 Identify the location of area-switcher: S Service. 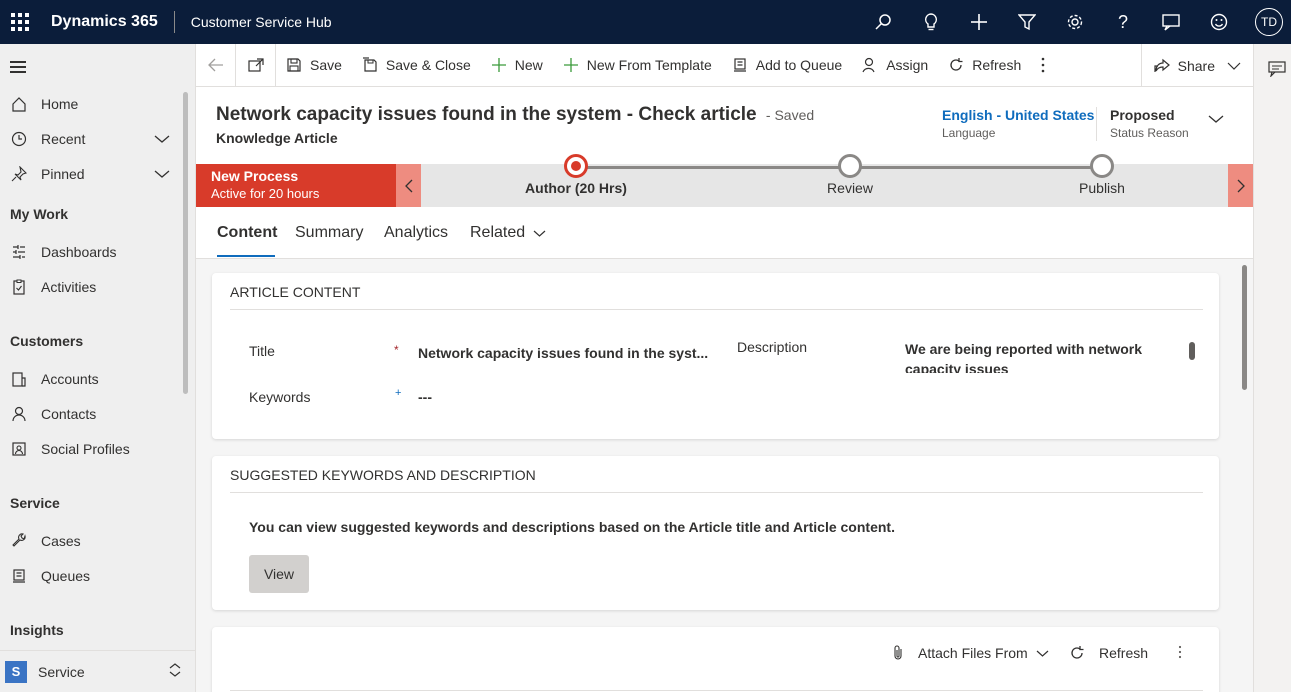
(98, 671).